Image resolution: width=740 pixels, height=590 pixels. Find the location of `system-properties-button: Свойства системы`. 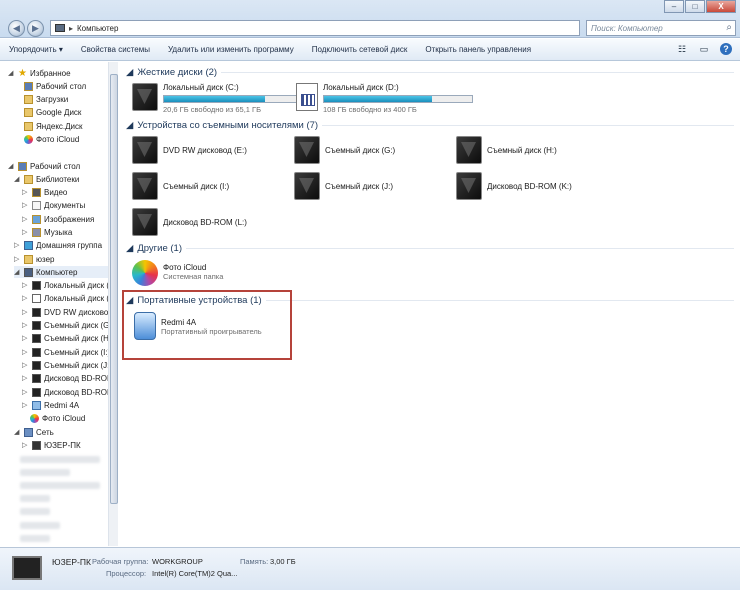

system-properties-button: Свойства системы is located at coordinates (115, 49).